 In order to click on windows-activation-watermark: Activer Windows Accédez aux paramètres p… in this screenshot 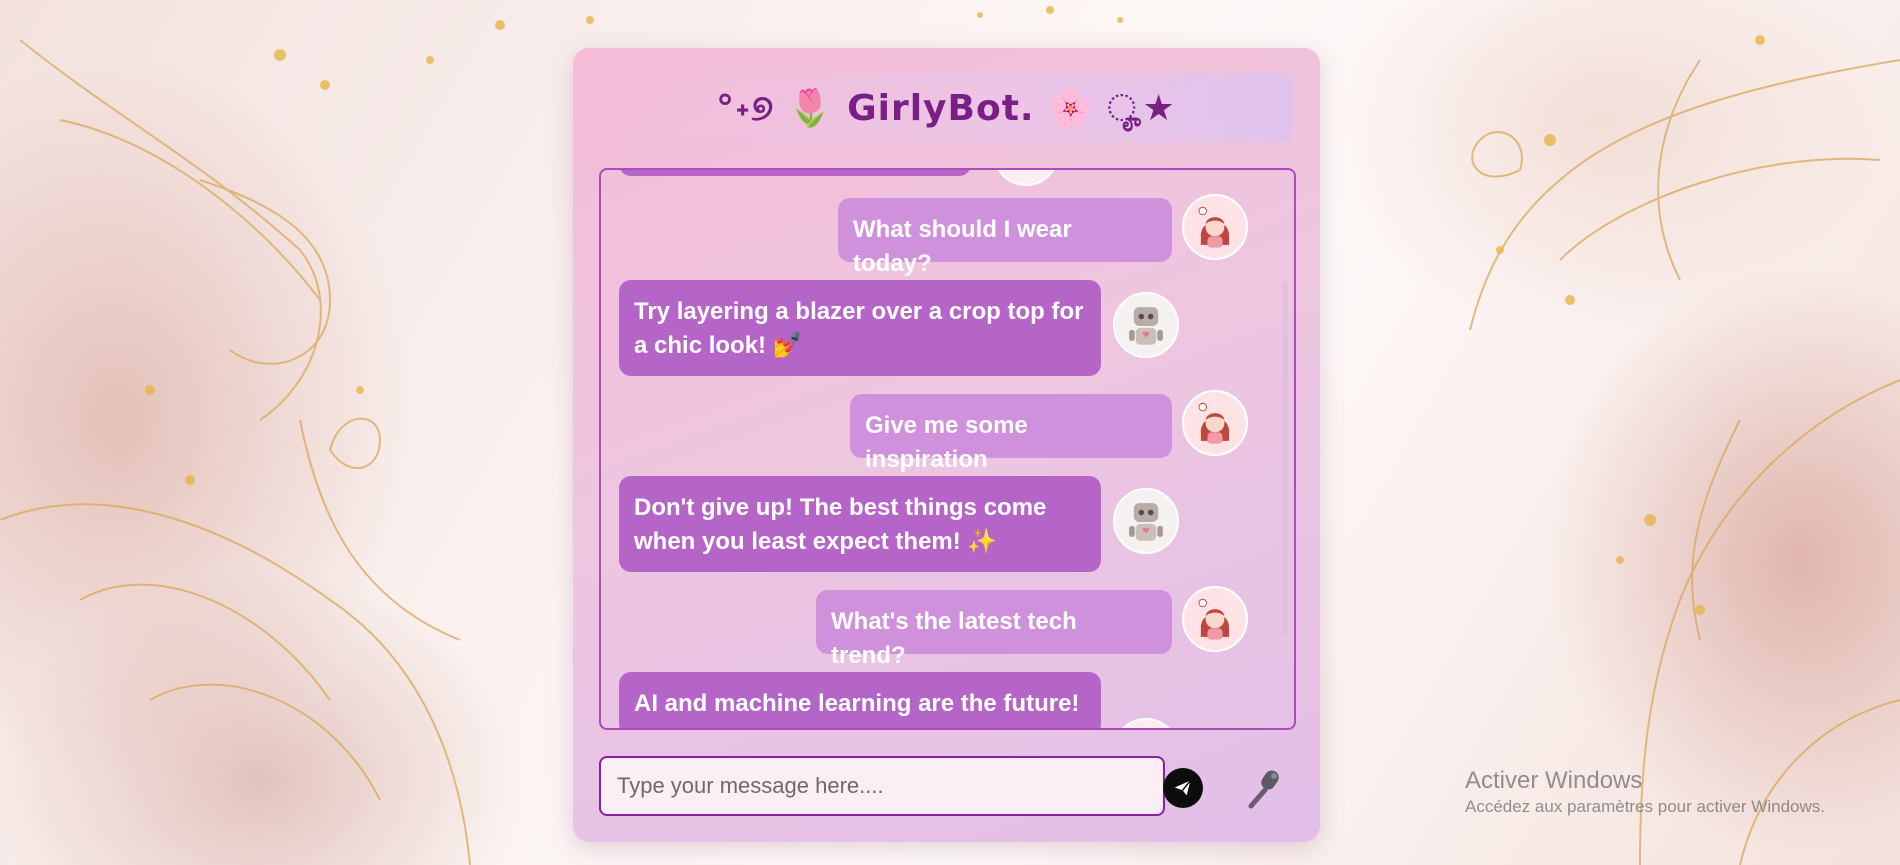, I will do `click(1645, 792)`.